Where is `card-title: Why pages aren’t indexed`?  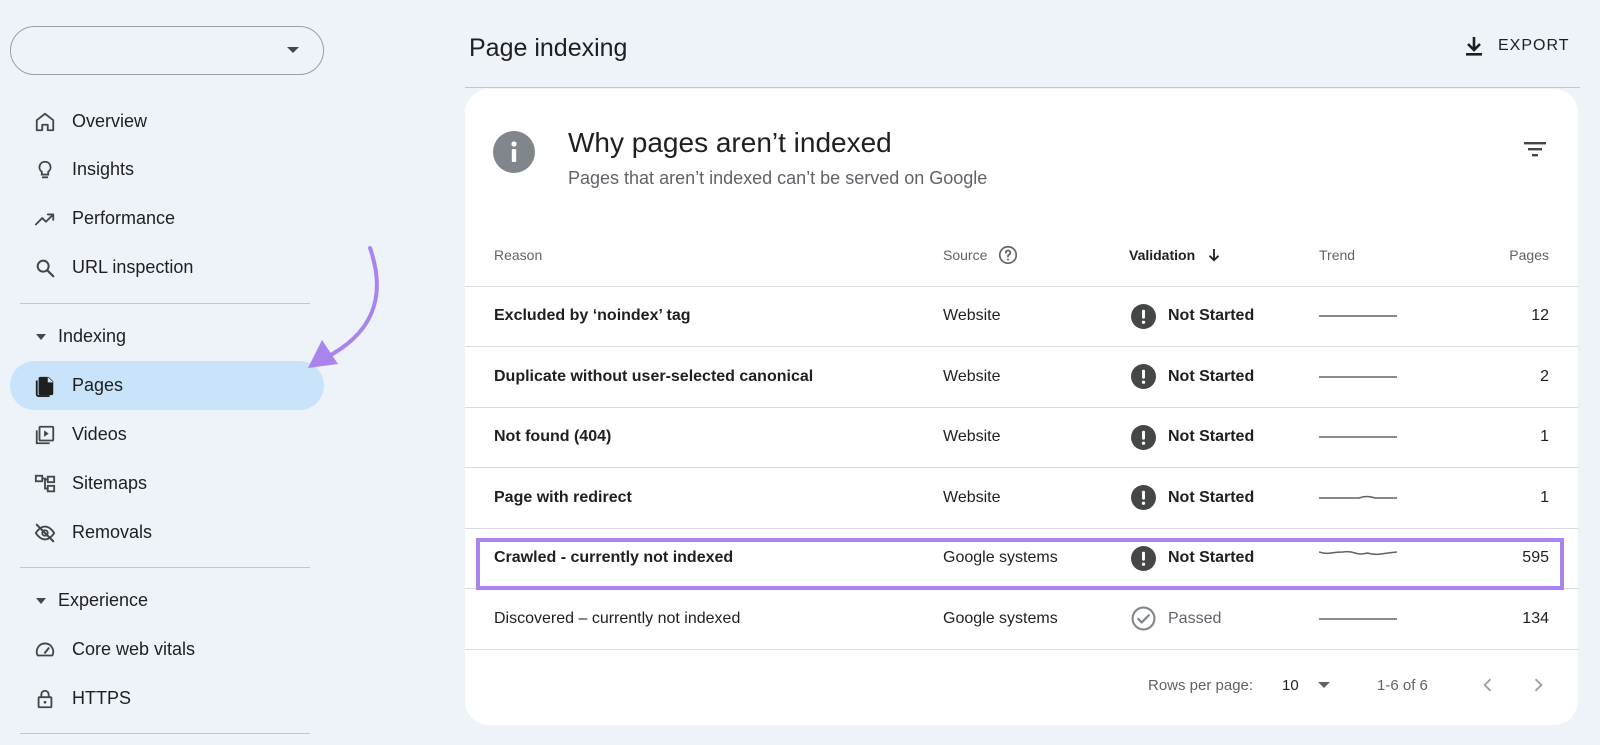
card-title: Why pages aren’t indexed is located at coordinates (730, 142).